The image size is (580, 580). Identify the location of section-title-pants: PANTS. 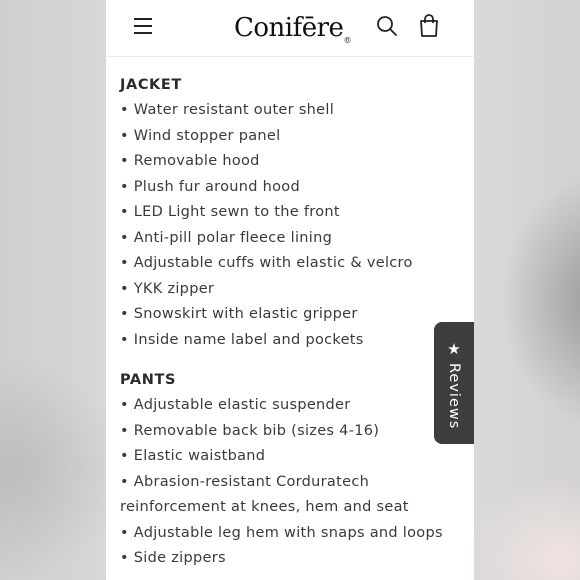
(148, 380).